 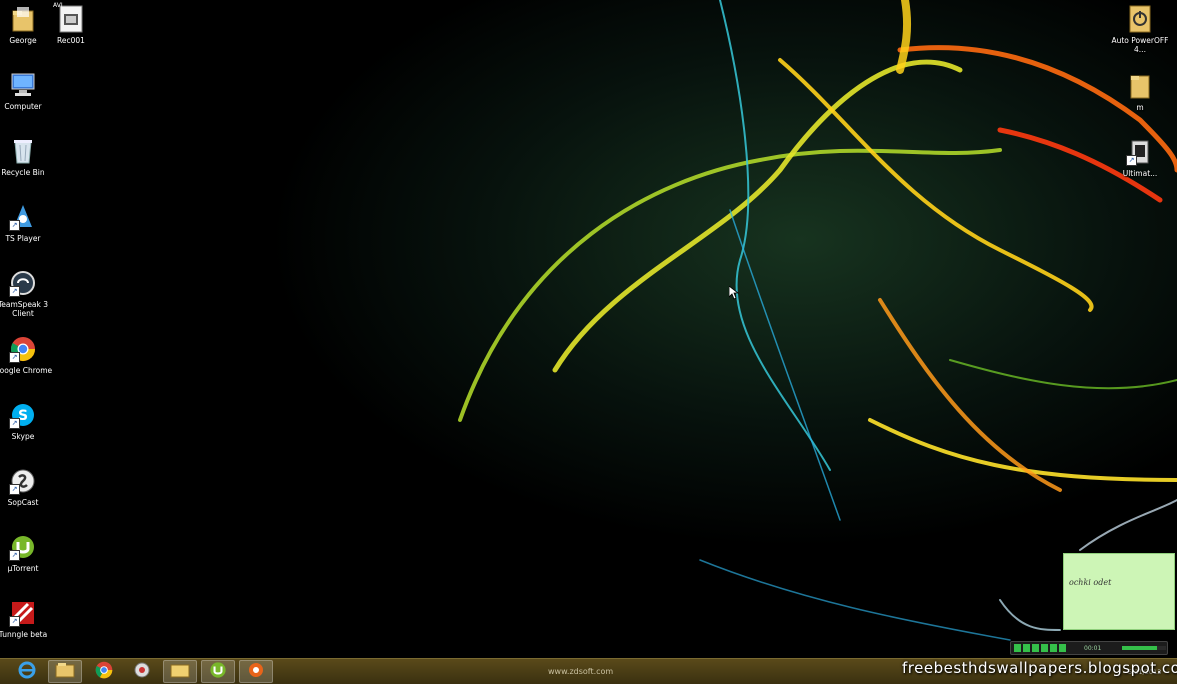 I want to click on desktop-icon-teamspeak-3-client: ↗ TeamSpeak 3 Client, so click(x=24, y=293).